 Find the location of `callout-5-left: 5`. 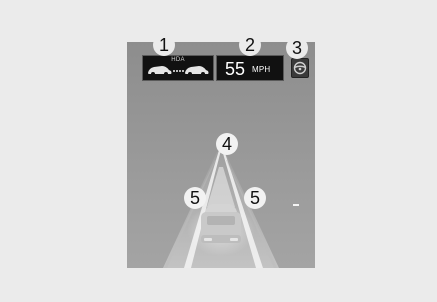

callout-5-left: 5 is located at coordinates (195, 198).